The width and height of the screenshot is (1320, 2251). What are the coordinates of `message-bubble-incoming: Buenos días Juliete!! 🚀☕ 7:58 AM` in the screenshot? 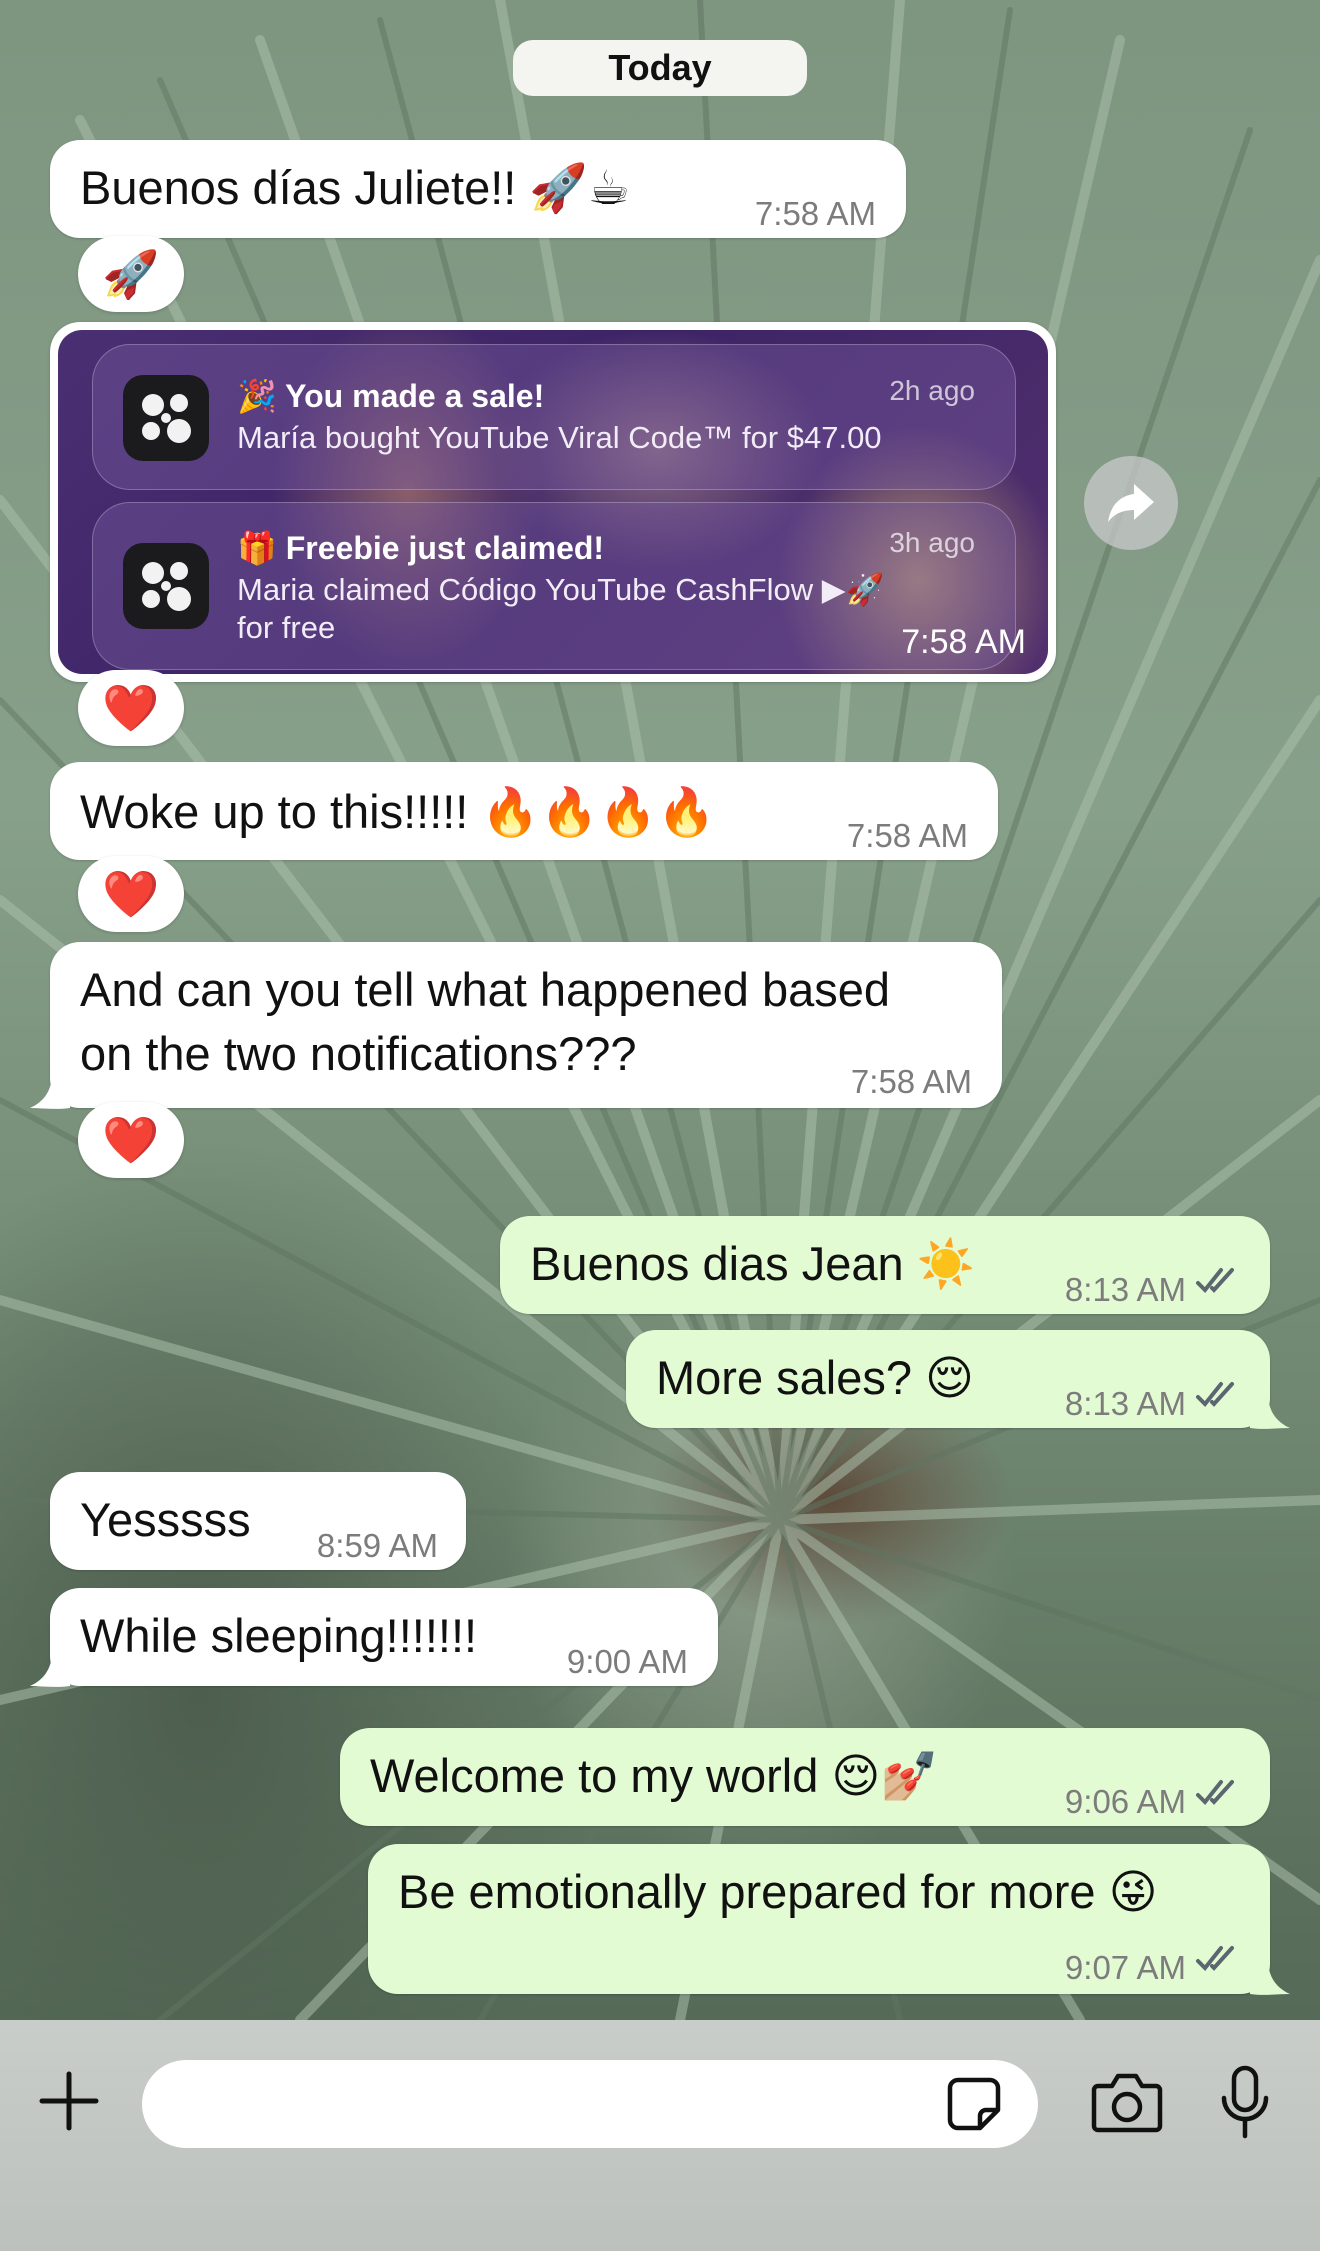 It's located at (478, 189).